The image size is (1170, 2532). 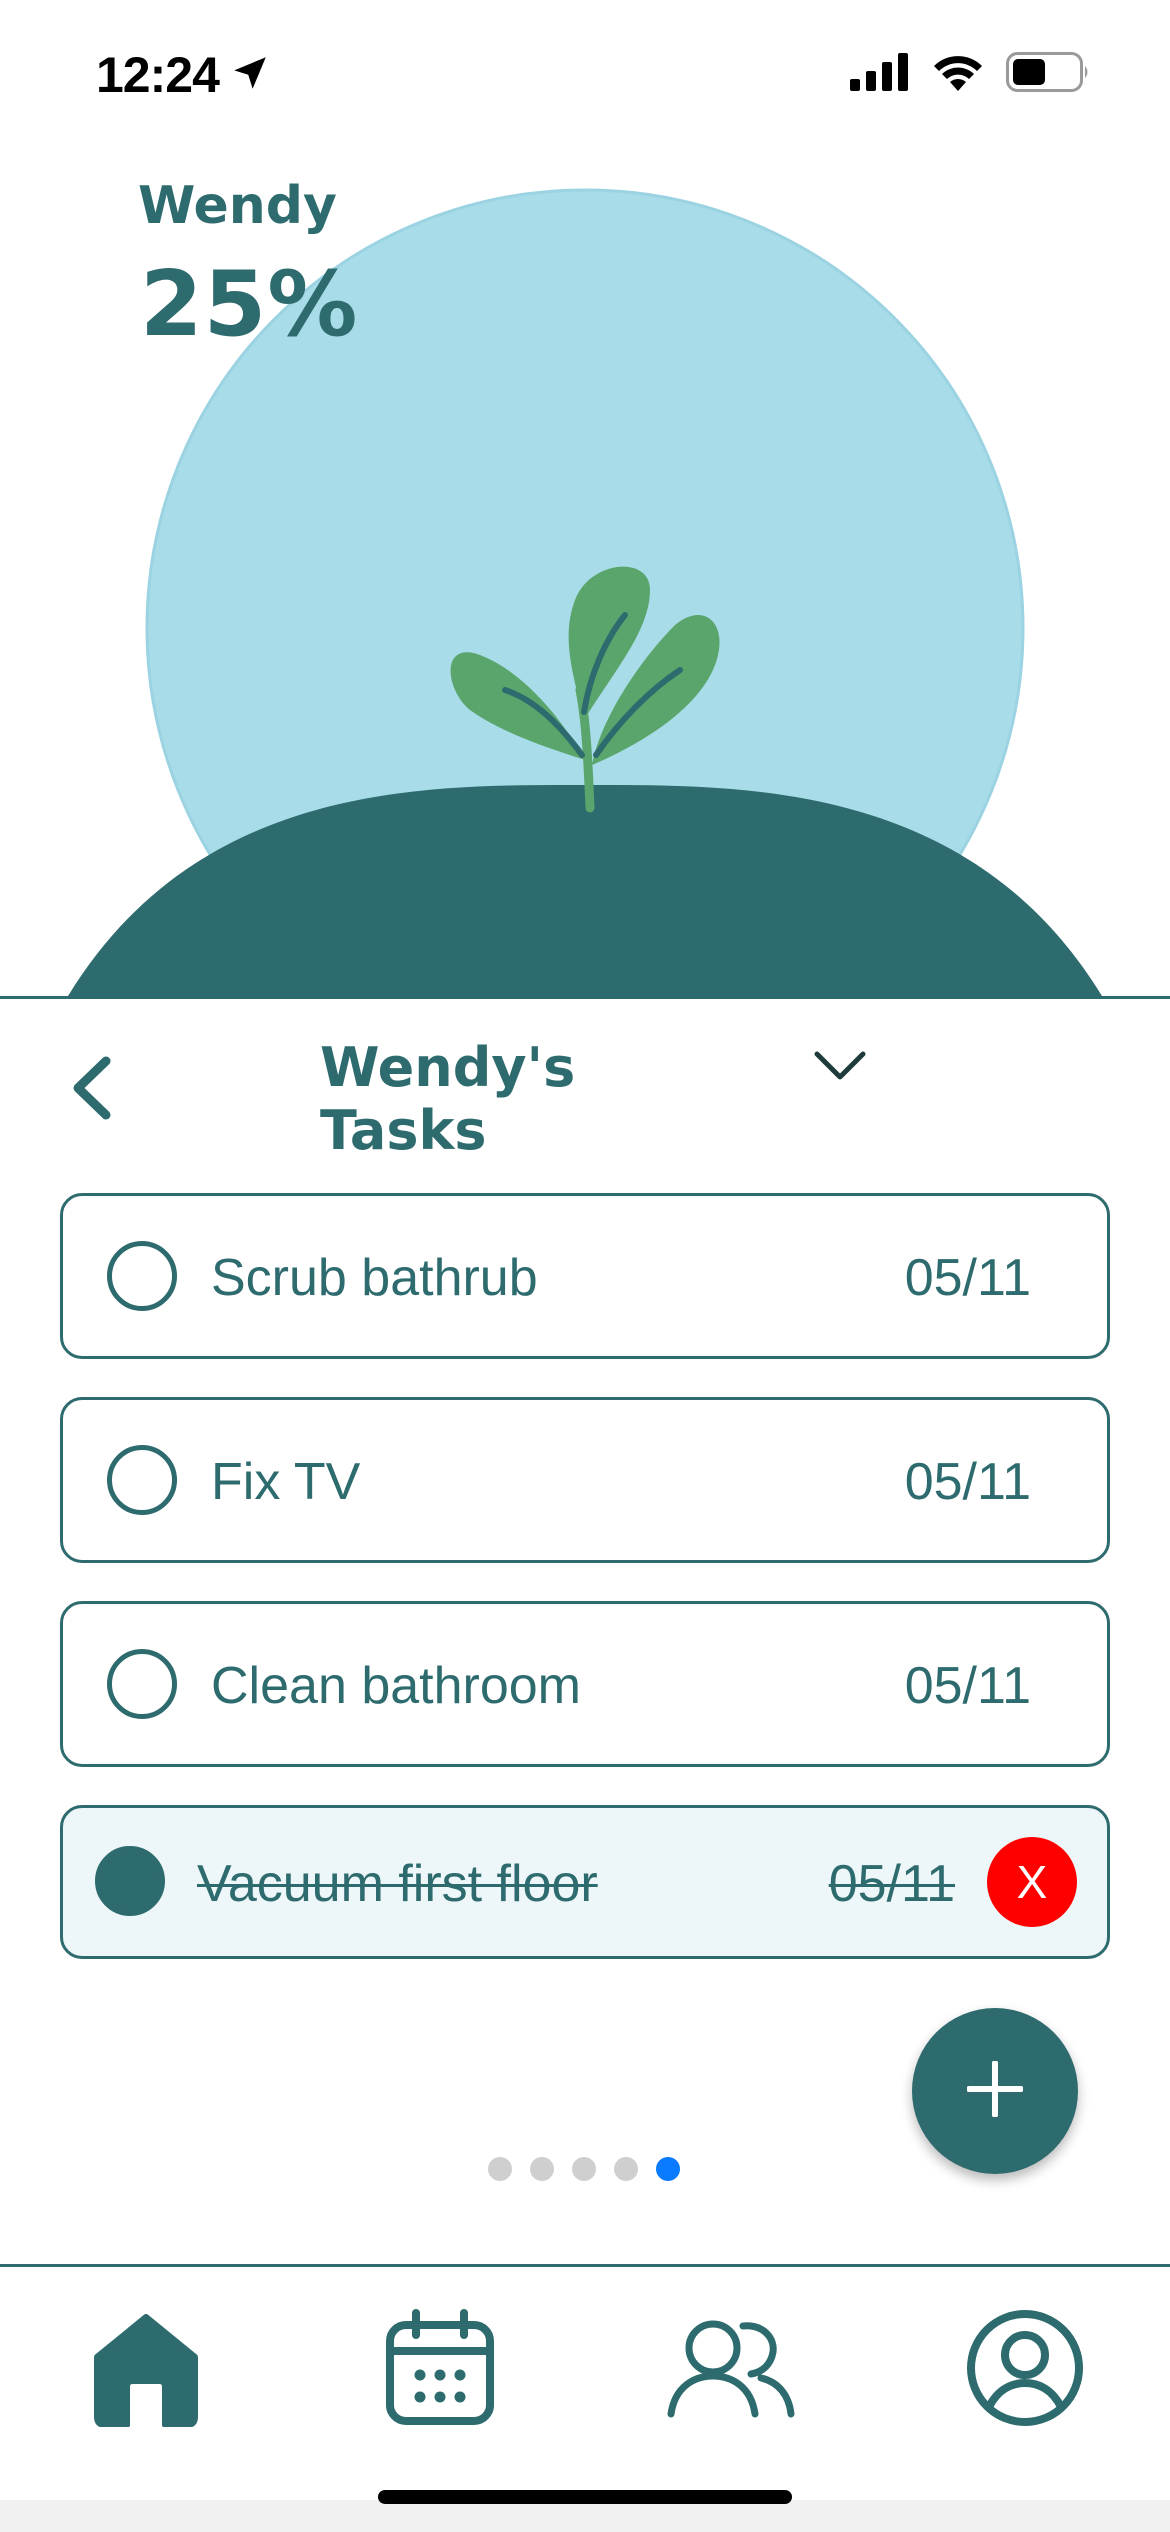 I want to click on calendar-icon, so click(x=440, y=2370).